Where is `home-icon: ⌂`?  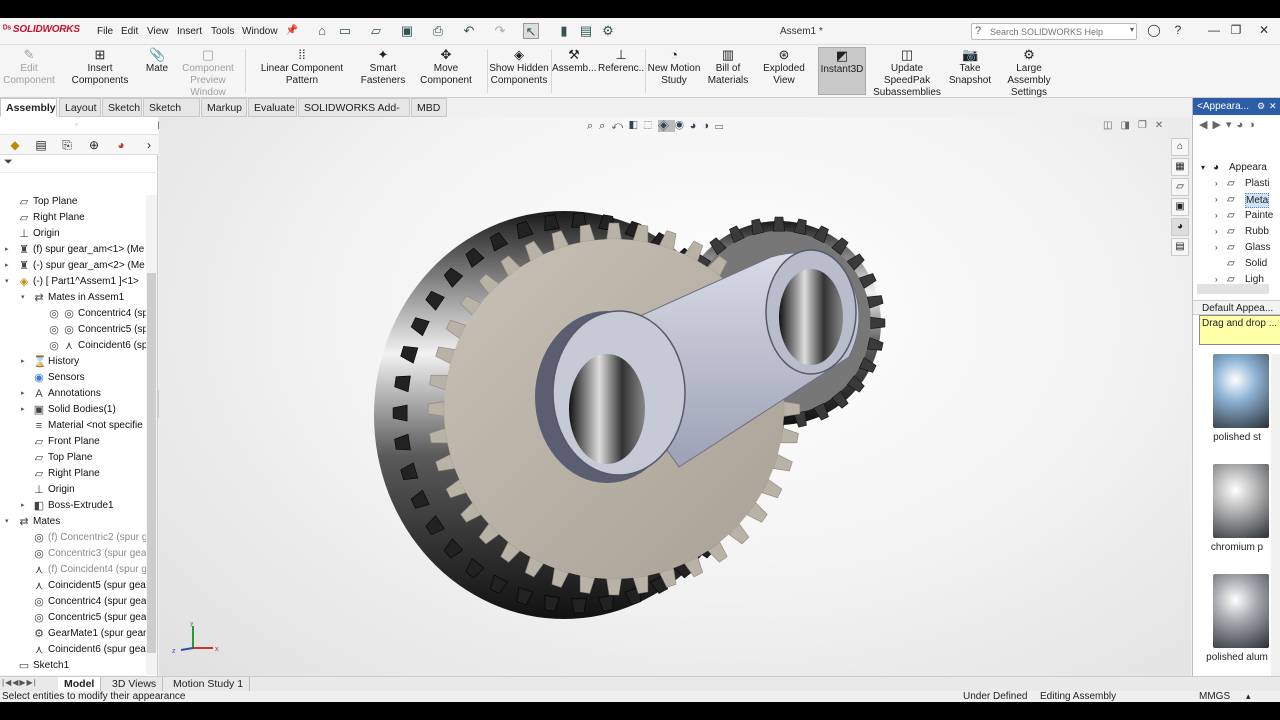 home-icon: ⌂ is located at coordinates (322, 31).